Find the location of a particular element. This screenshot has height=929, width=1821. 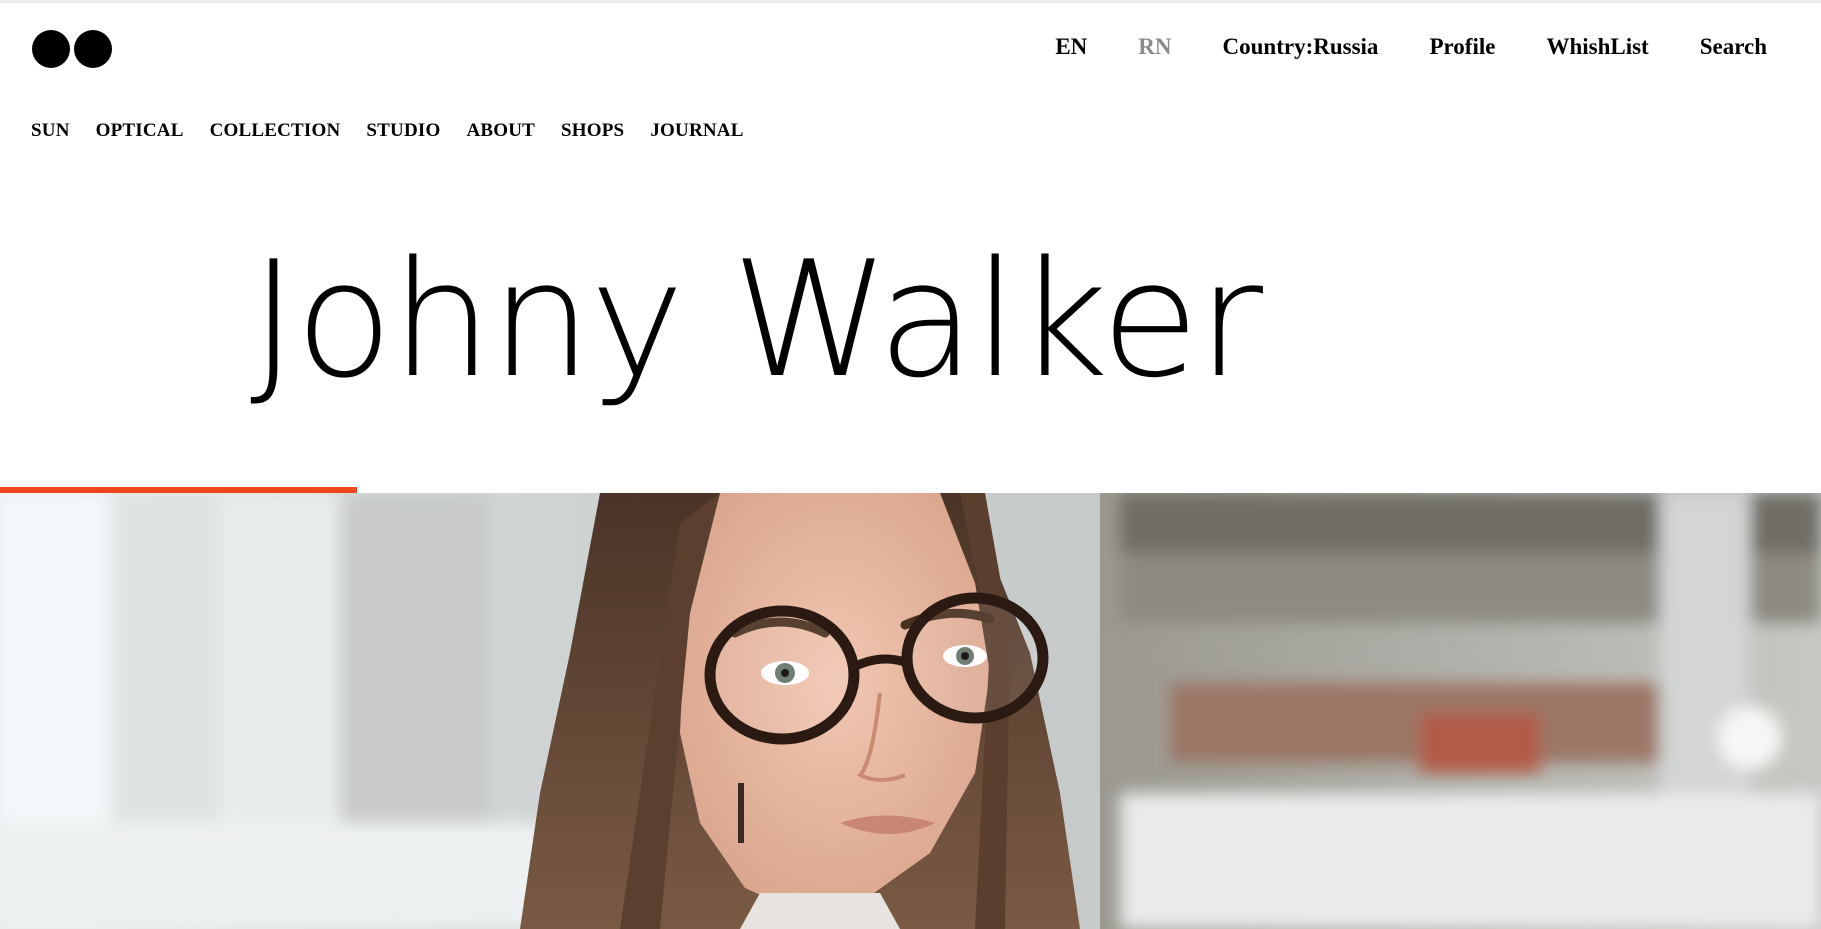

nav-item-about: ABOUT is located at coordinates (500, 131).